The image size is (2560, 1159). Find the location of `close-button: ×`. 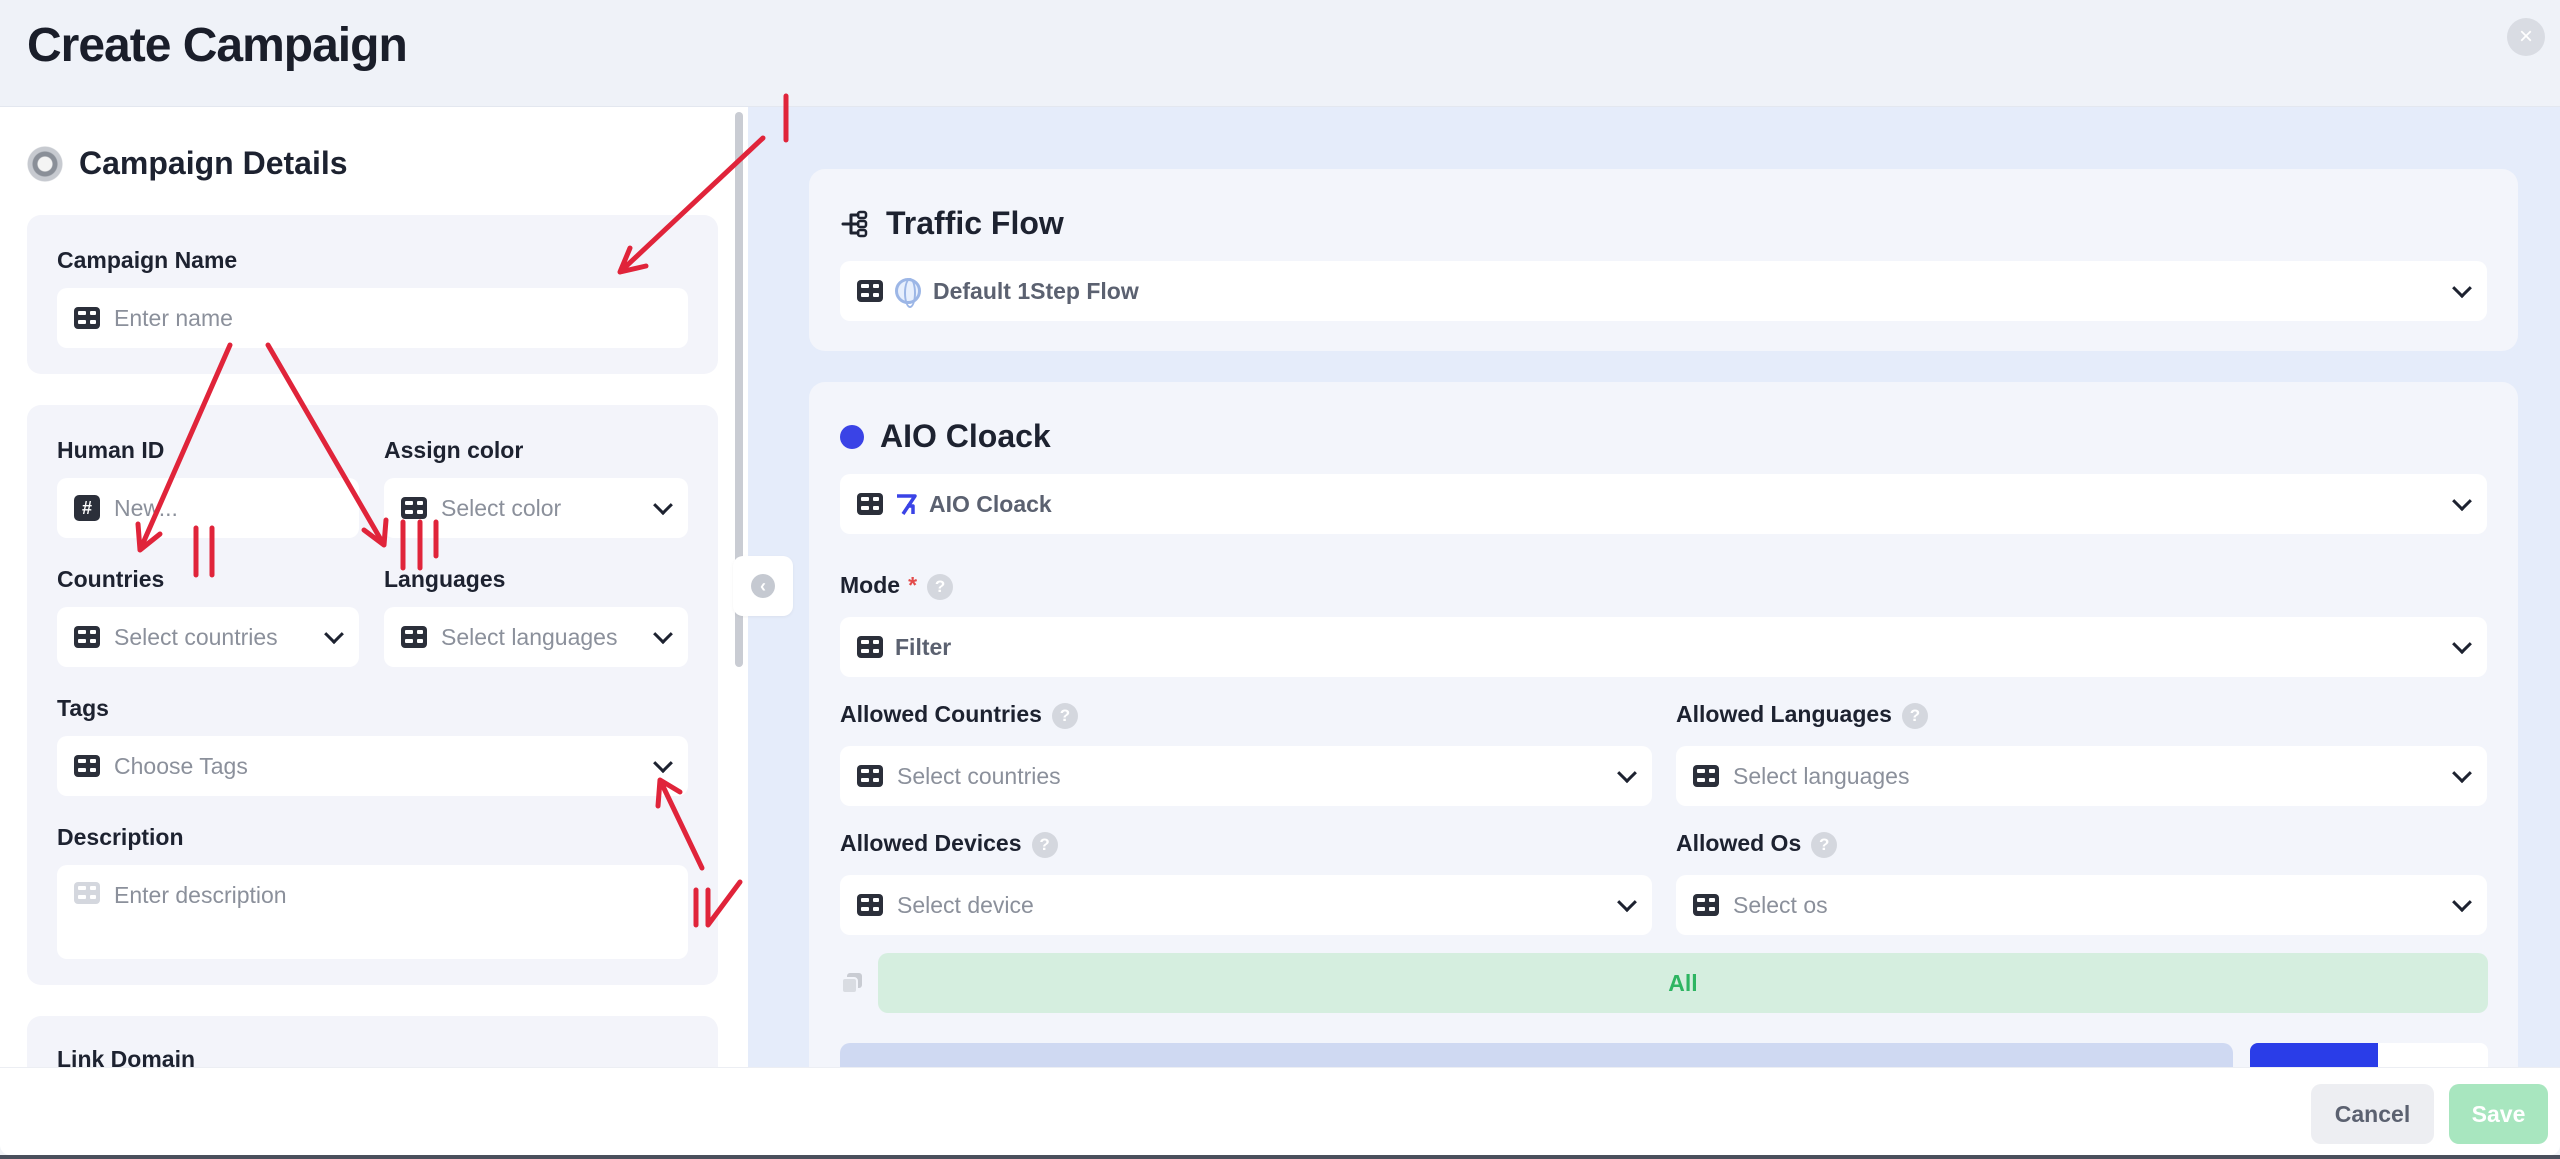

close-button: × is located at coordinates (2526, 37).